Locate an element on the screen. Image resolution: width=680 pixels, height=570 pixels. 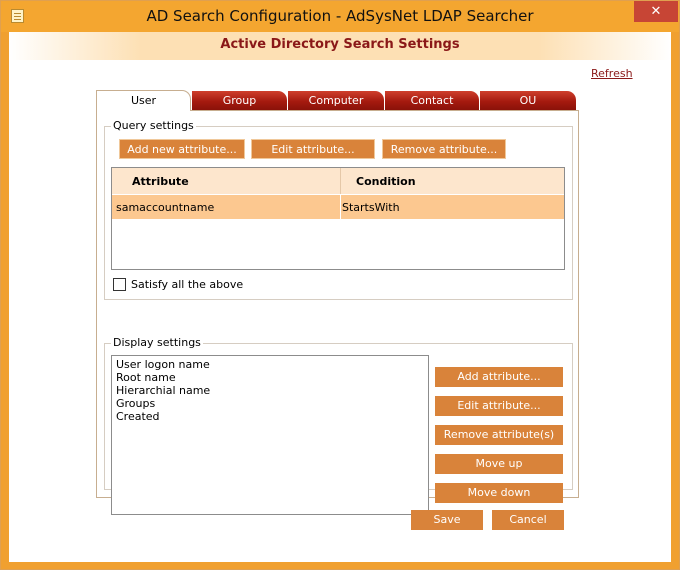
list-item: Groups is located at coordinates (135, 403).